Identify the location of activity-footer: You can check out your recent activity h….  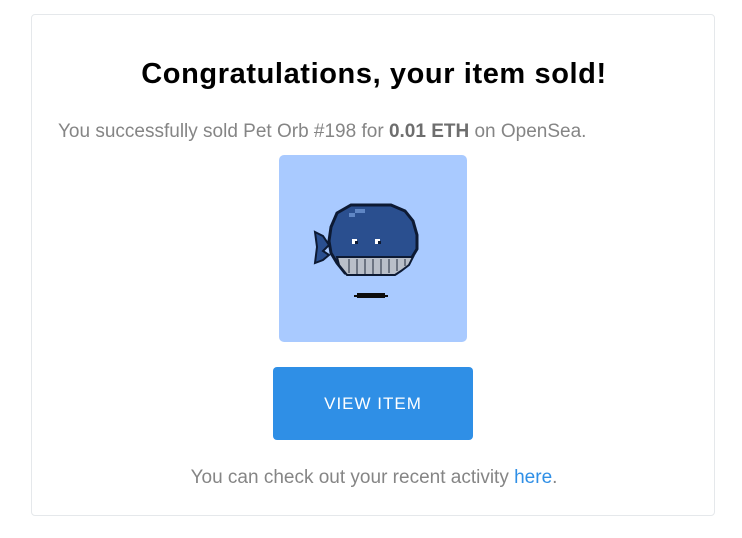
(374, 478).